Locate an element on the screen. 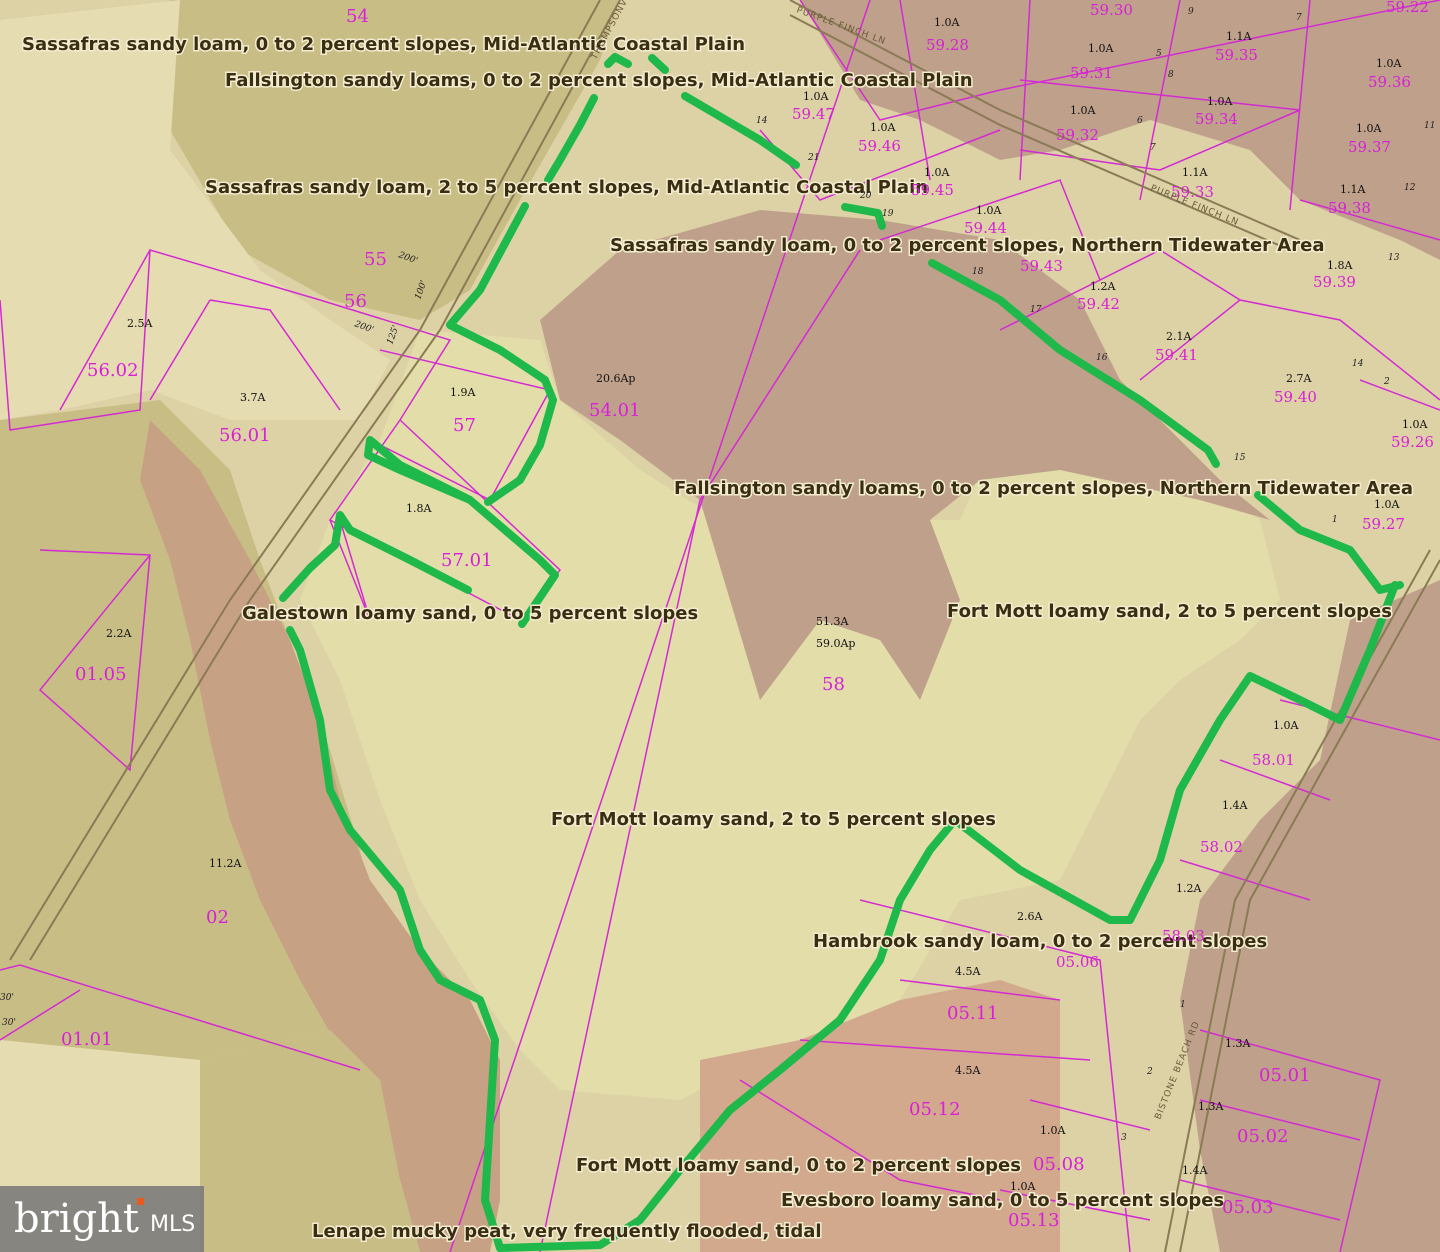 The image size is (1440, 1252). lot-number: 5 is located at coordinates (1159, 54).